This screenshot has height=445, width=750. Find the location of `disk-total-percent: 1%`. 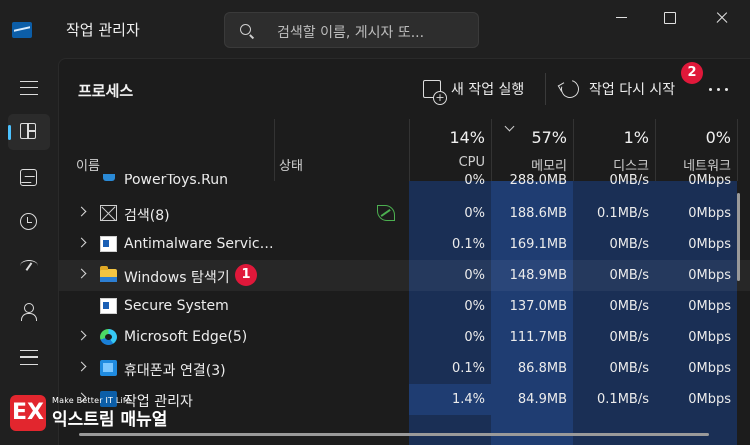

disk-total-percent: 1% is located at coordinates (636, 137).